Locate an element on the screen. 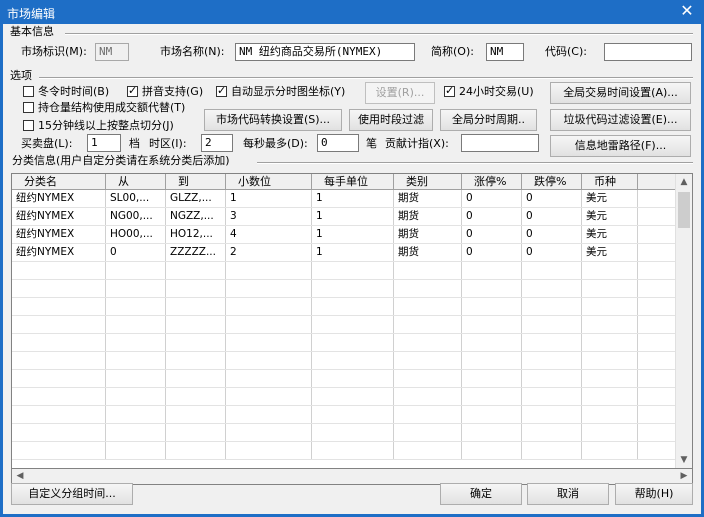 The height and width of the screenshot is (517, 704). table-row: 纽约NYMEX NG00,... NGZZ,... 3 1 期货 0 0 美元 is located at coordinates (344, 217).